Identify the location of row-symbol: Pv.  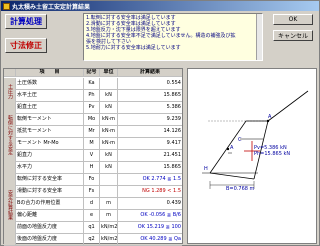
(92, 107).